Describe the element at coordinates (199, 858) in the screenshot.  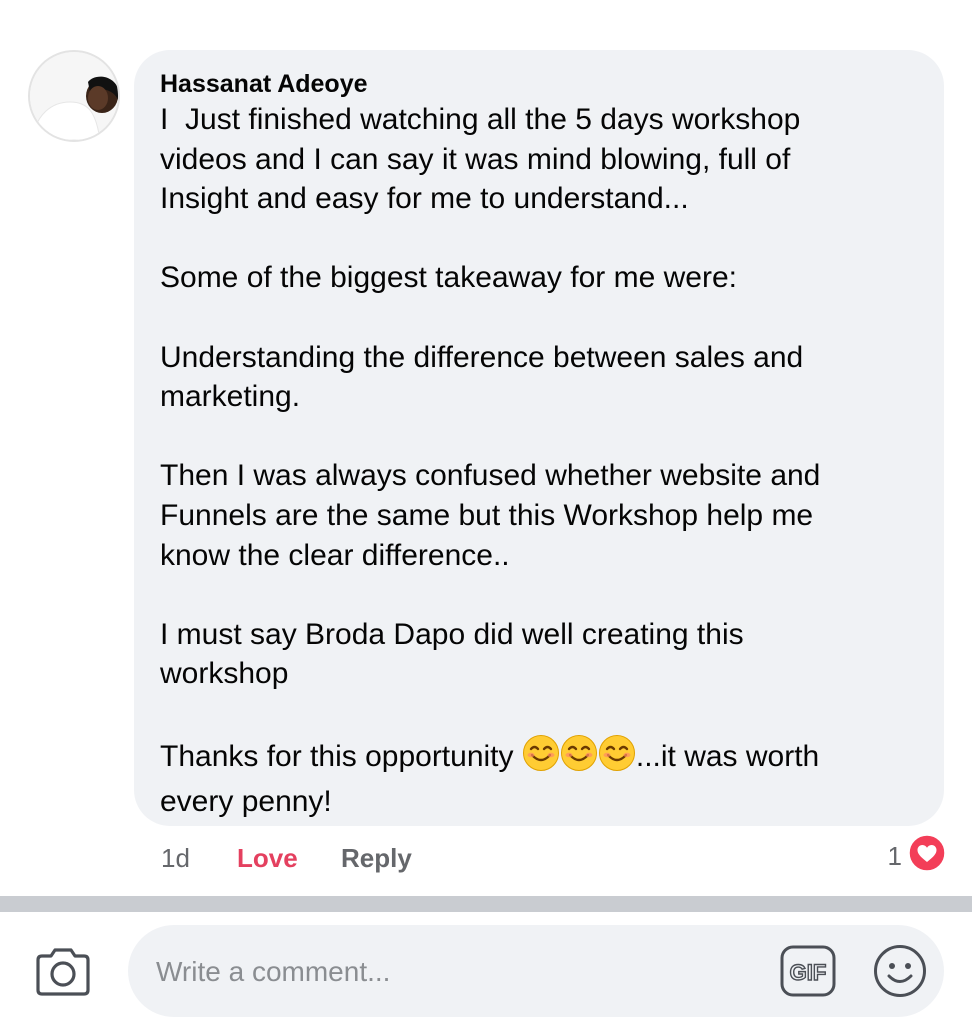
I see `comment-timestamp: 1d` at that location.